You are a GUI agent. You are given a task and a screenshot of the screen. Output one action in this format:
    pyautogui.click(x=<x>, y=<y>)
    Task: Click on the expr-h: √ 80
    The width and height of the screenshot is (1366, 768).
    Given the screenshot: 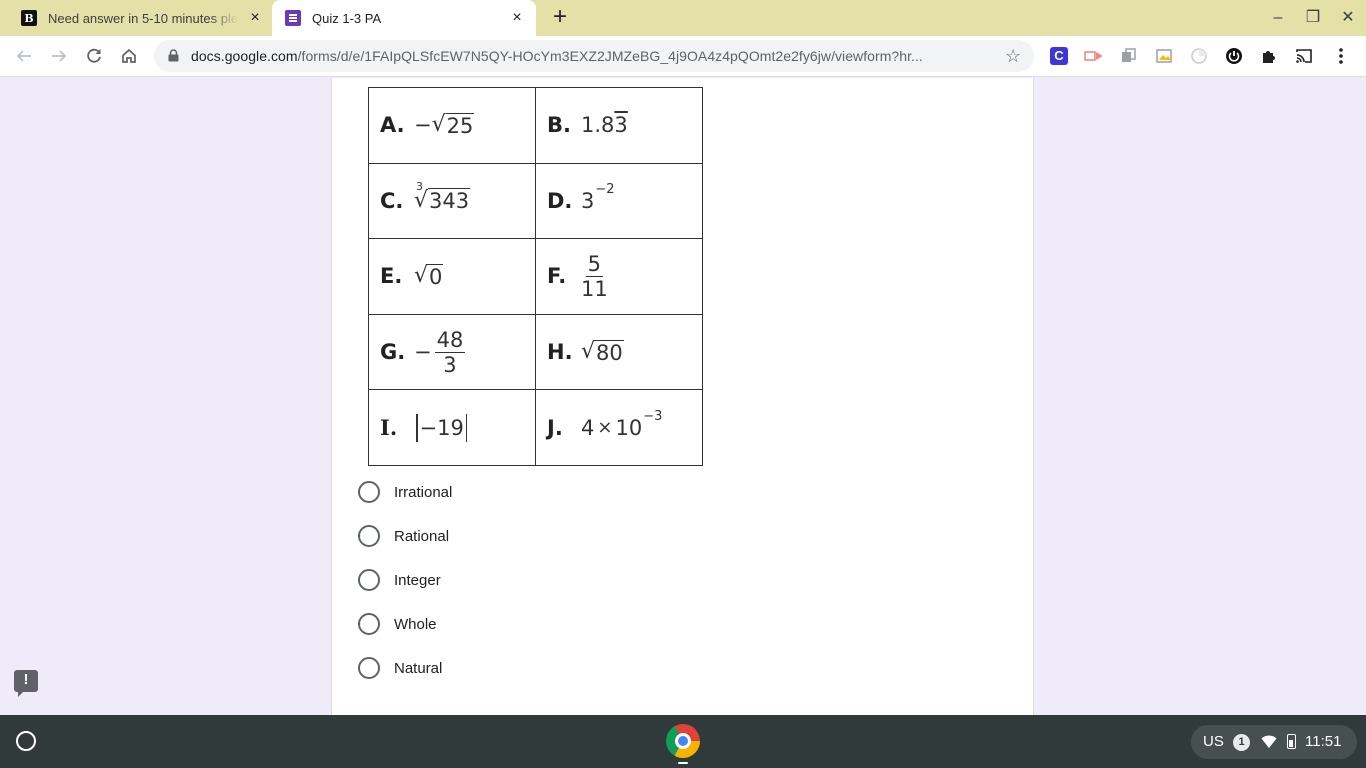 What is the action you would take?
    pyautogui.click(x=602, y=352)
    